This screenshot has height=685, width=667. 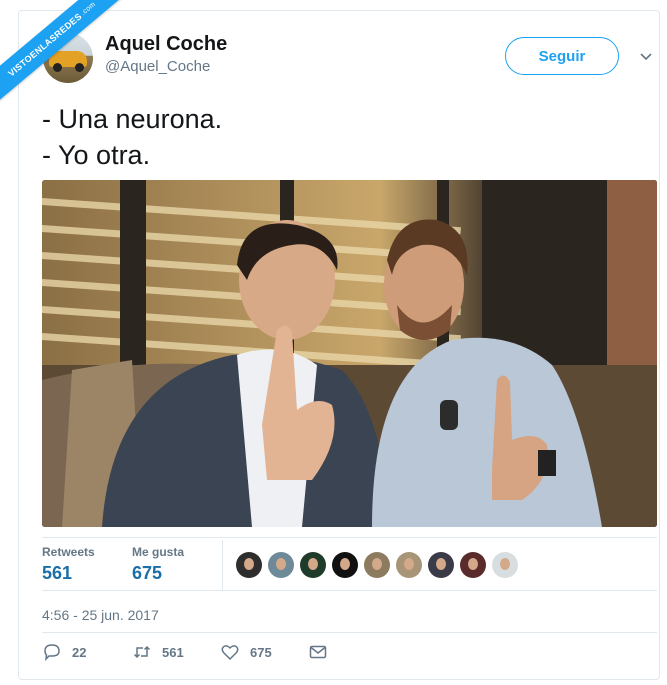 What do you see at coordinates (222, 565) in the screenshot?
I see `stats-divider` at bounding box center [222, 565].